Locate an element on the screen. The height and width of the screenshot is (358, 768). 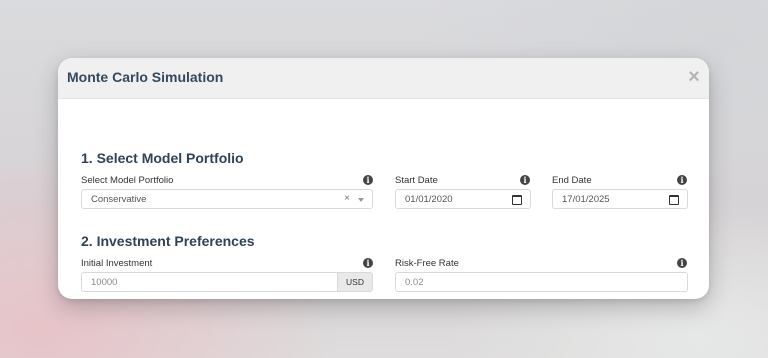
currency-addon: USD is located at coordinates (354, 282).